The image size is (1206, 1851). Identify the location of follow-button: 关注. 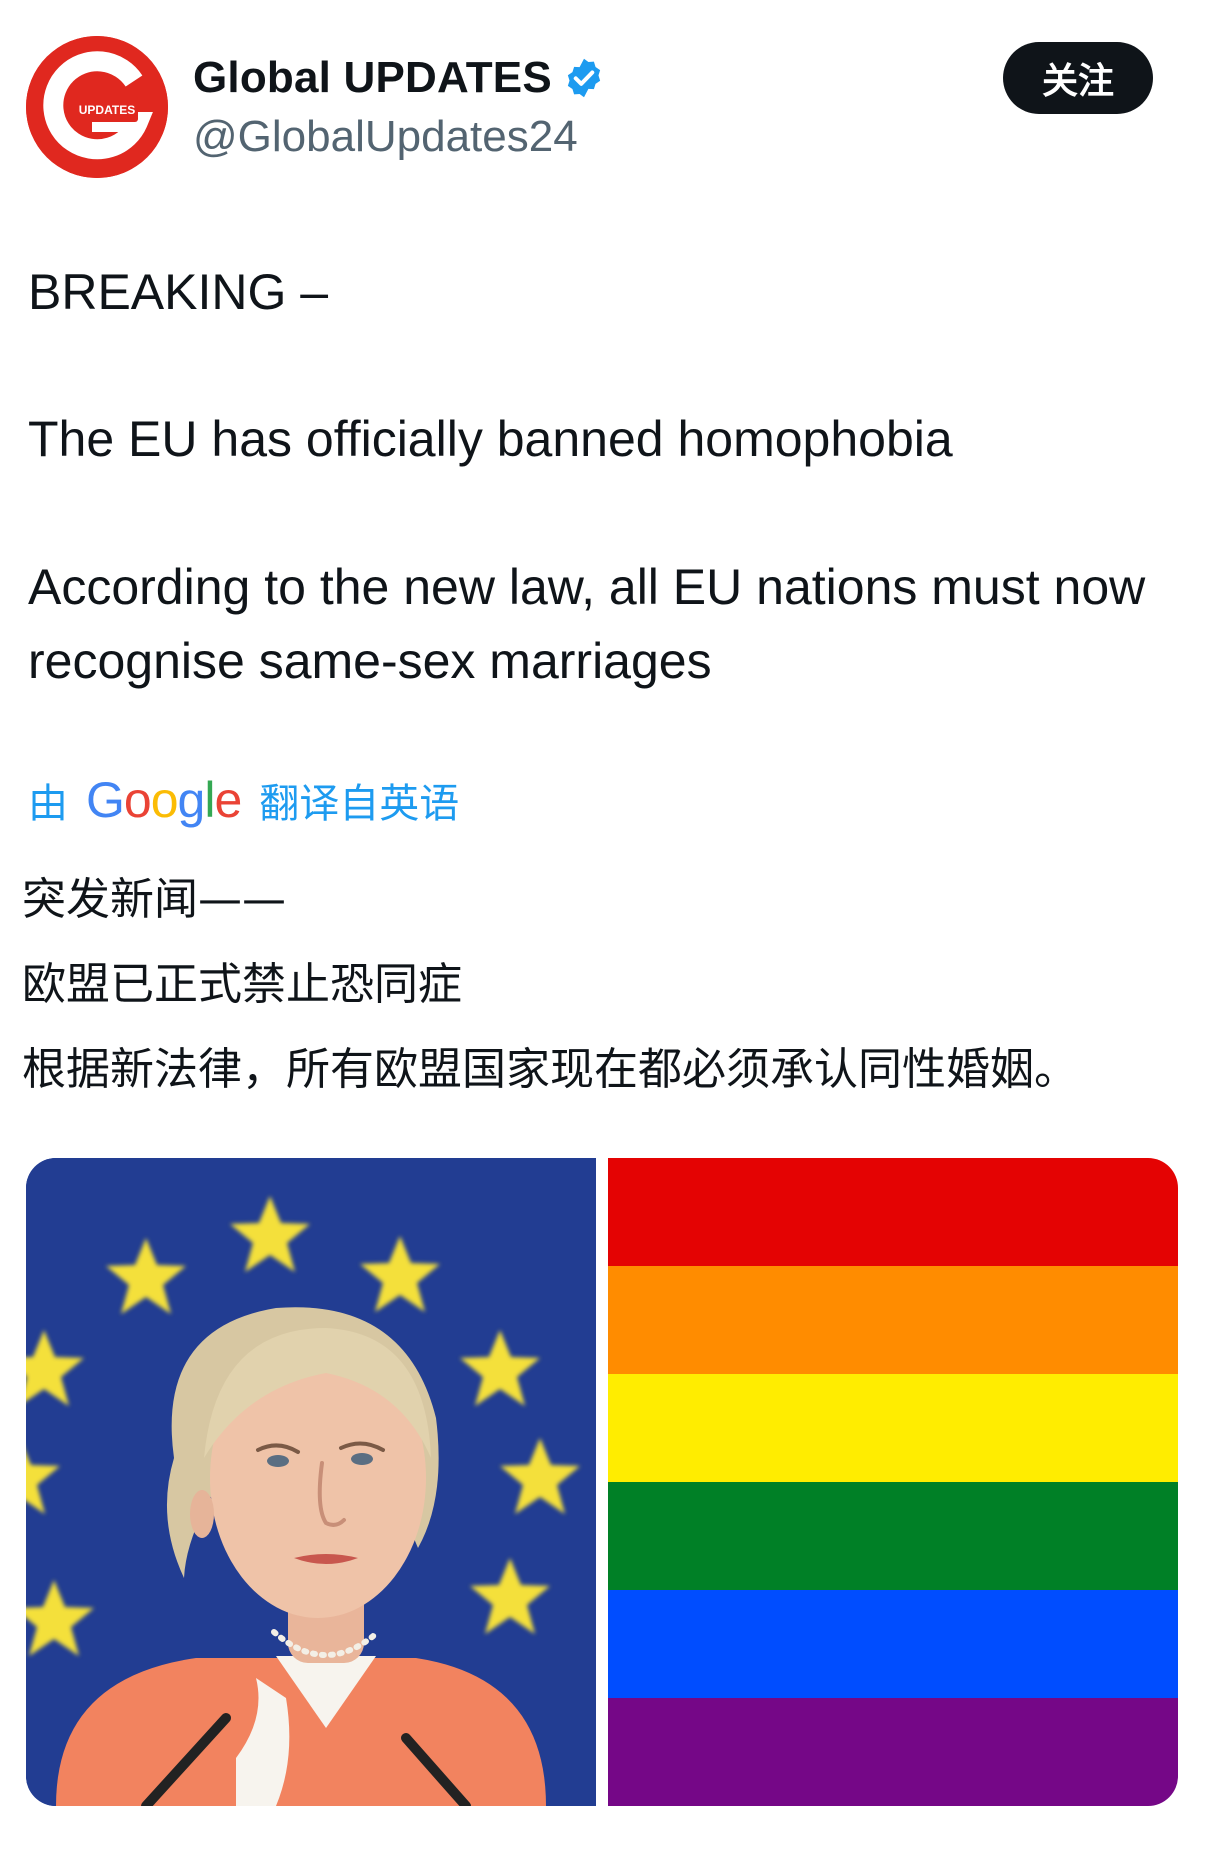
(1078, 78).